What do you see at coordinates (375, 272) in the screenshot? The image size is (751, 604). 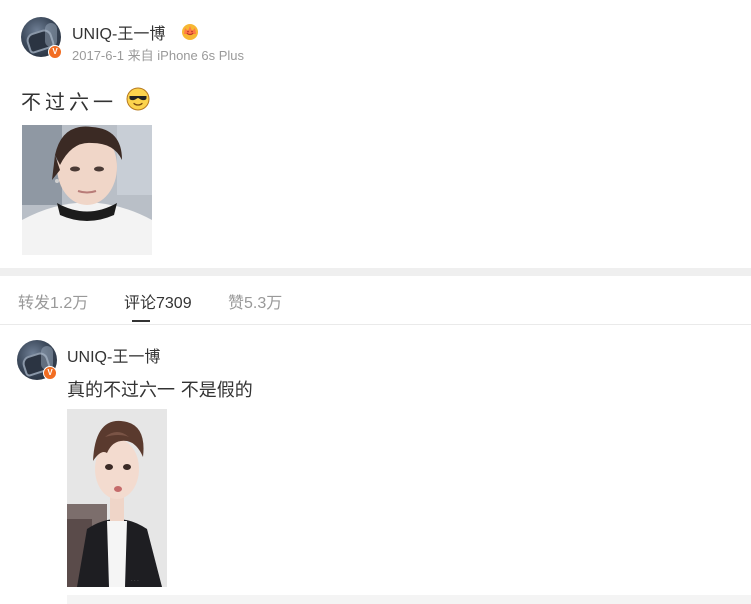 I see `section-divider` at bounding box center [375, 272].